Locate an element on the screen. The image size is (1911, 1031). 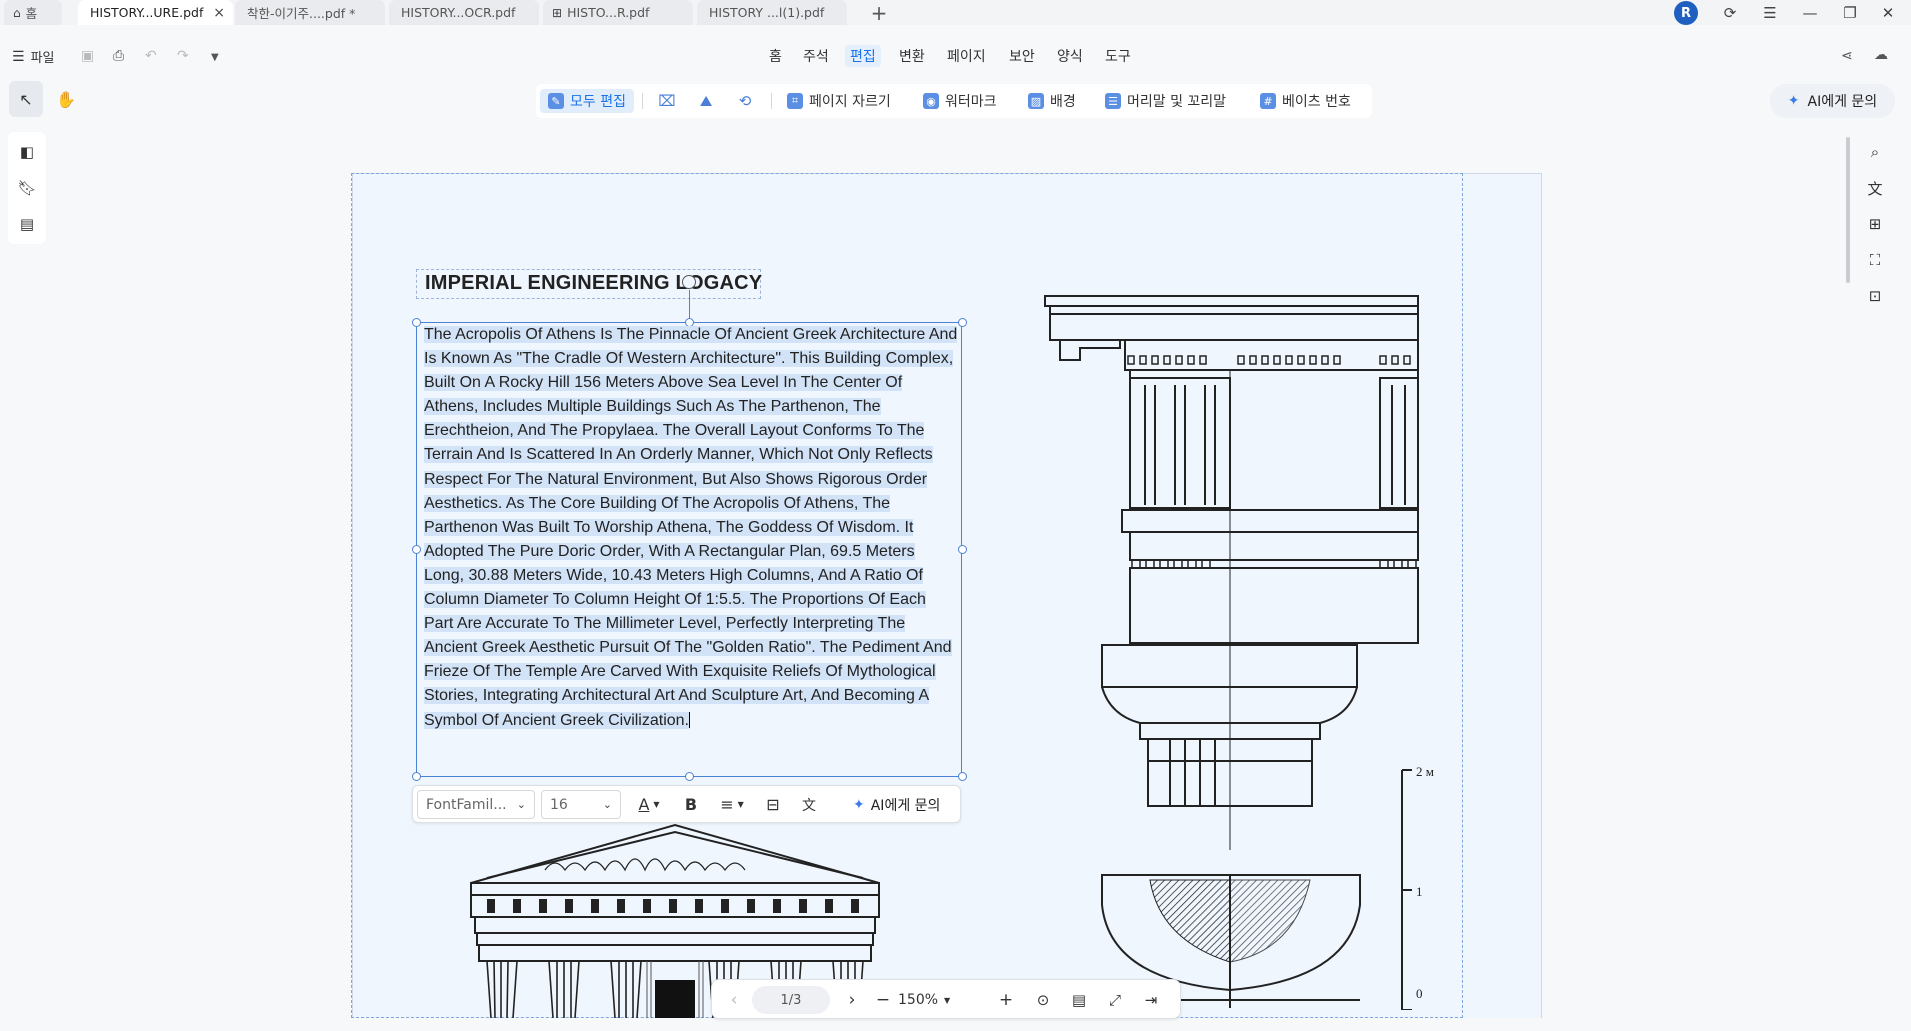
menu-annotate: 주석 is located at coordinates (816, 56).